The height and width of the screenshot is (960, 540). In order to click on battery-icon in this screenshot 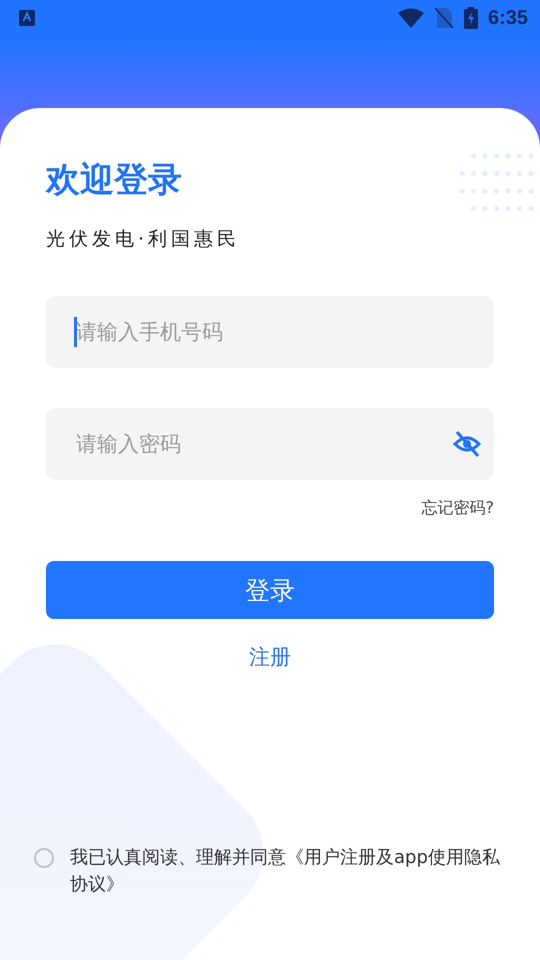, I will do `click(471, 18)`.